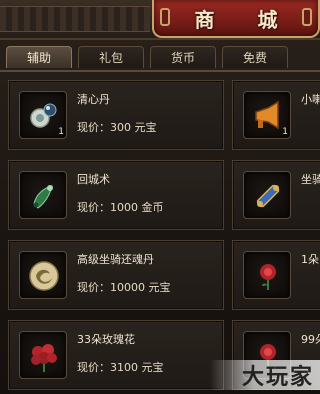 The image size is (320, 394). I want to click on green-scroll-icon, so click(43, 197).